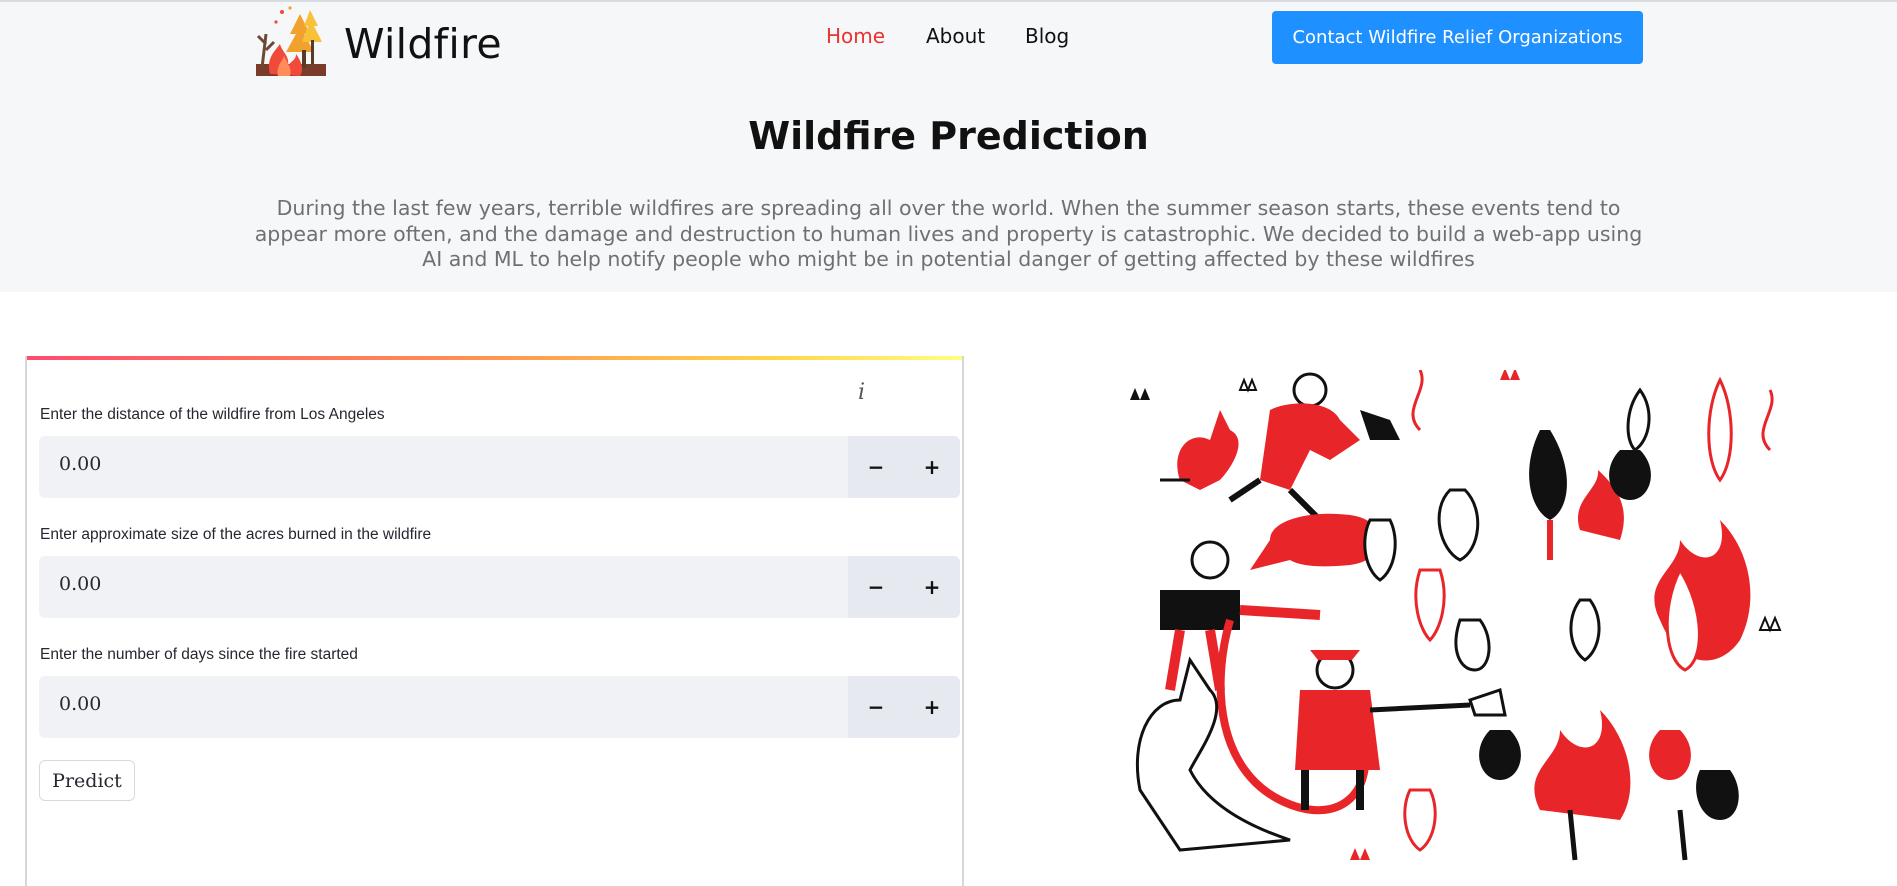 The image size is (1897, 886). What do you see at coordinates (80, 464) in the screenshot?
I see `distance-input: 0.00` at bounding box center [80, 464].